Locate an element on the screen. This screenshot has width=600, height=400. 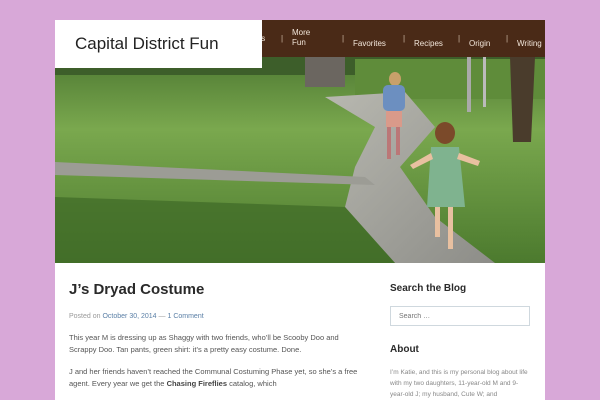
search-widget-title: Search the Blog is located at coordinates (428, 288).